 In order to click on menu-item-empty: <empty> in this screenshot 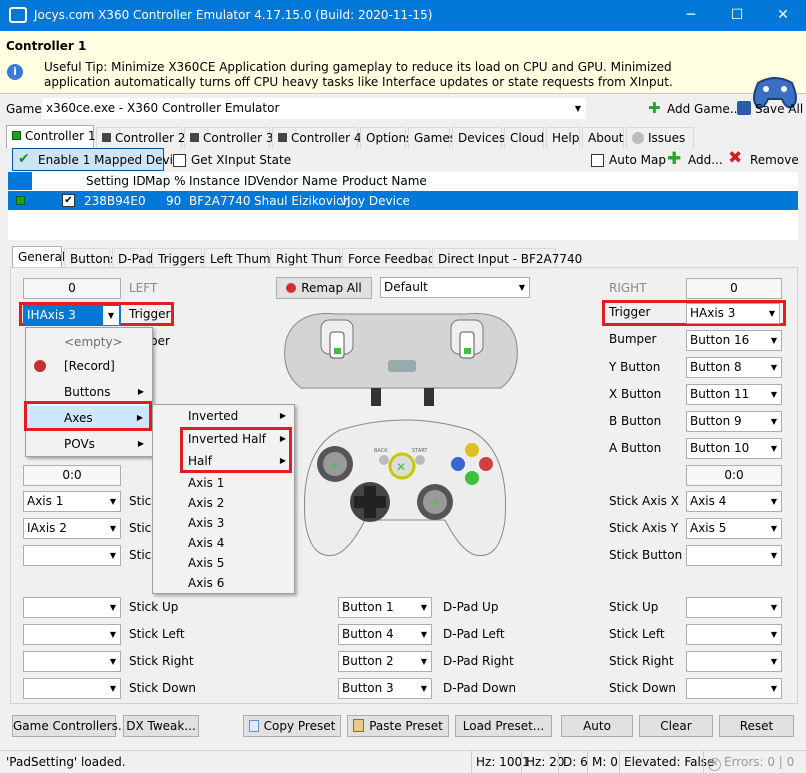, I will do `click(89, 342)`.